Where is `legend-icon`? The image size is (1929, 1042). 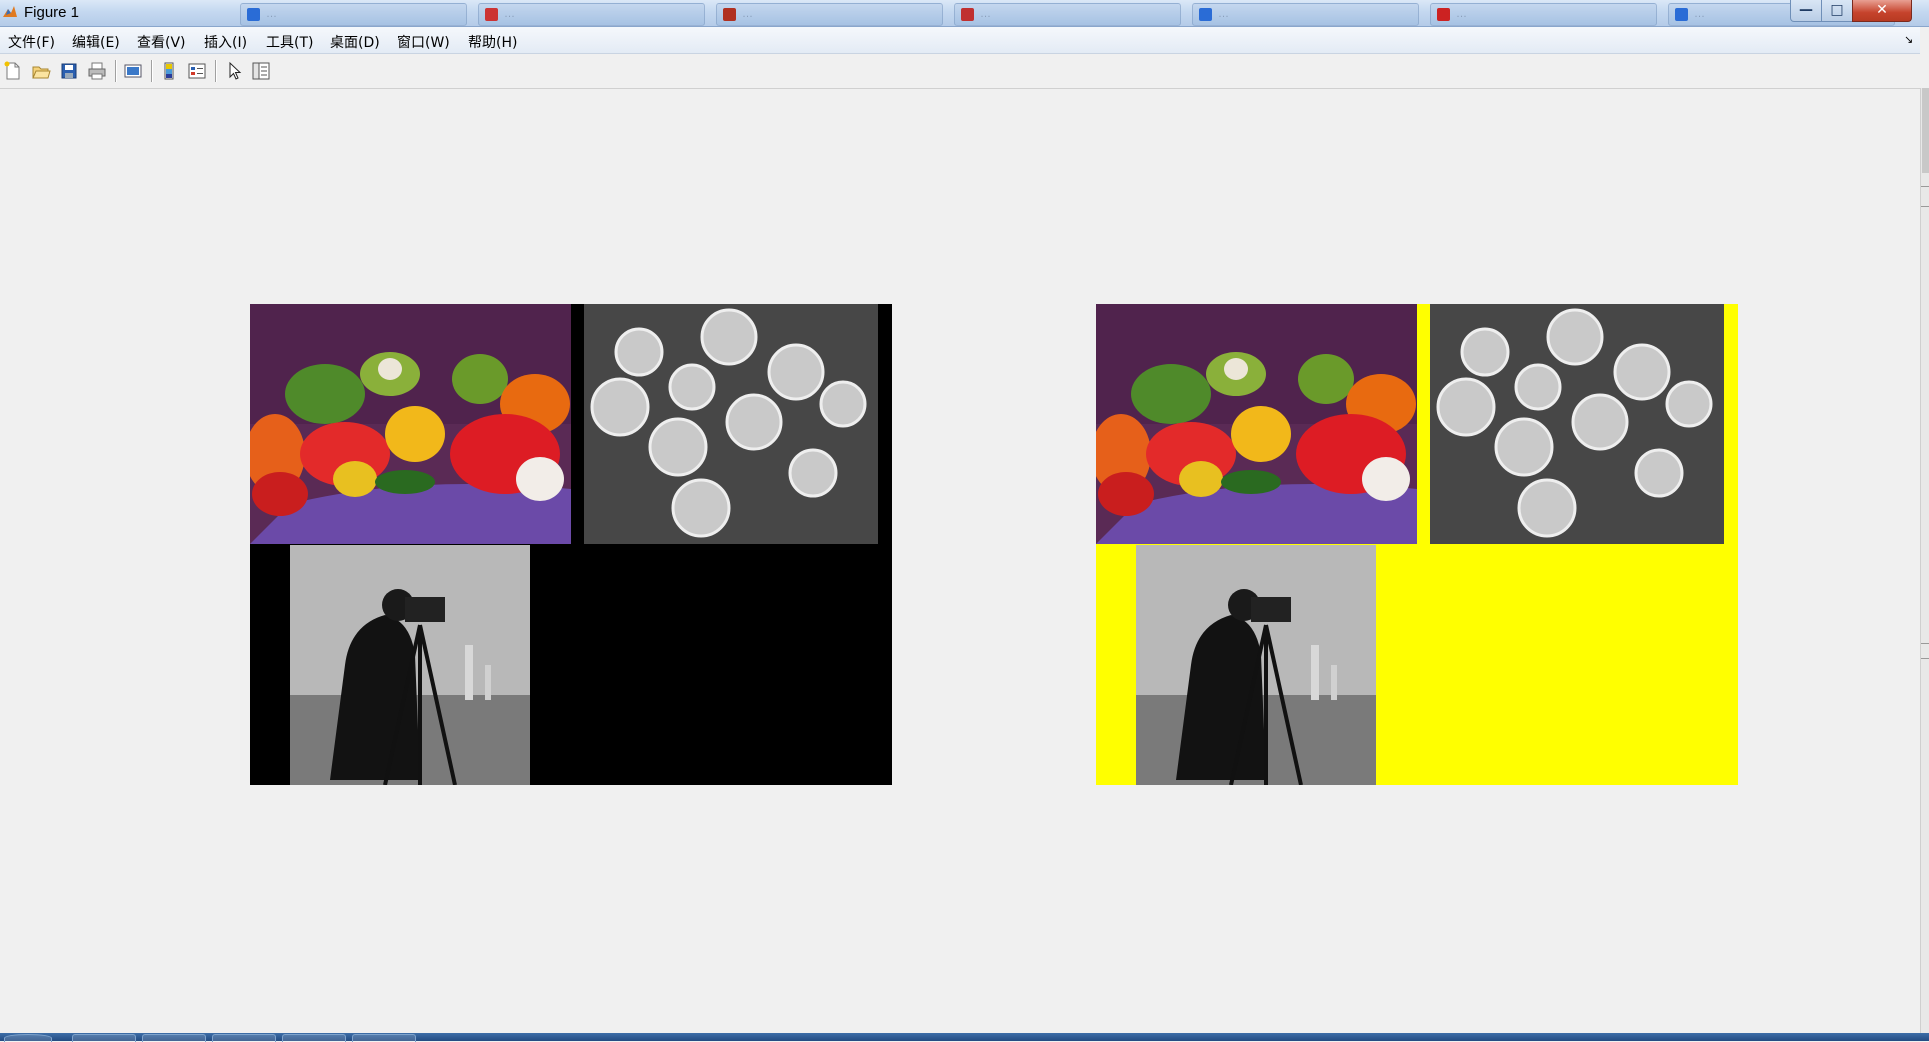
legend-icon is located at coordinates (197, 71).